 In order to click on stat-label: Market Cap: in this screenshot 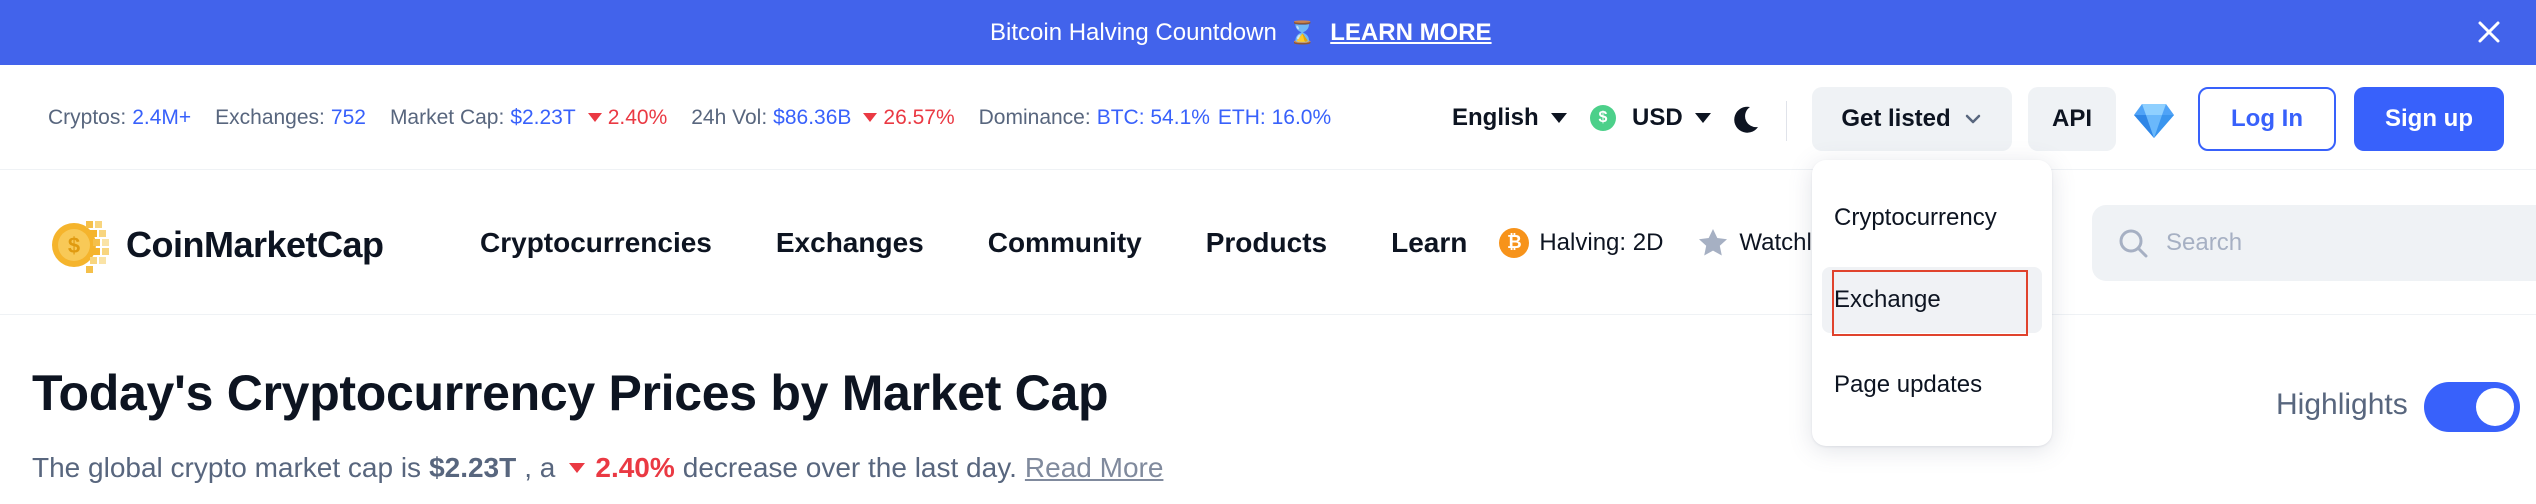, I will do `click(447, 117)`.